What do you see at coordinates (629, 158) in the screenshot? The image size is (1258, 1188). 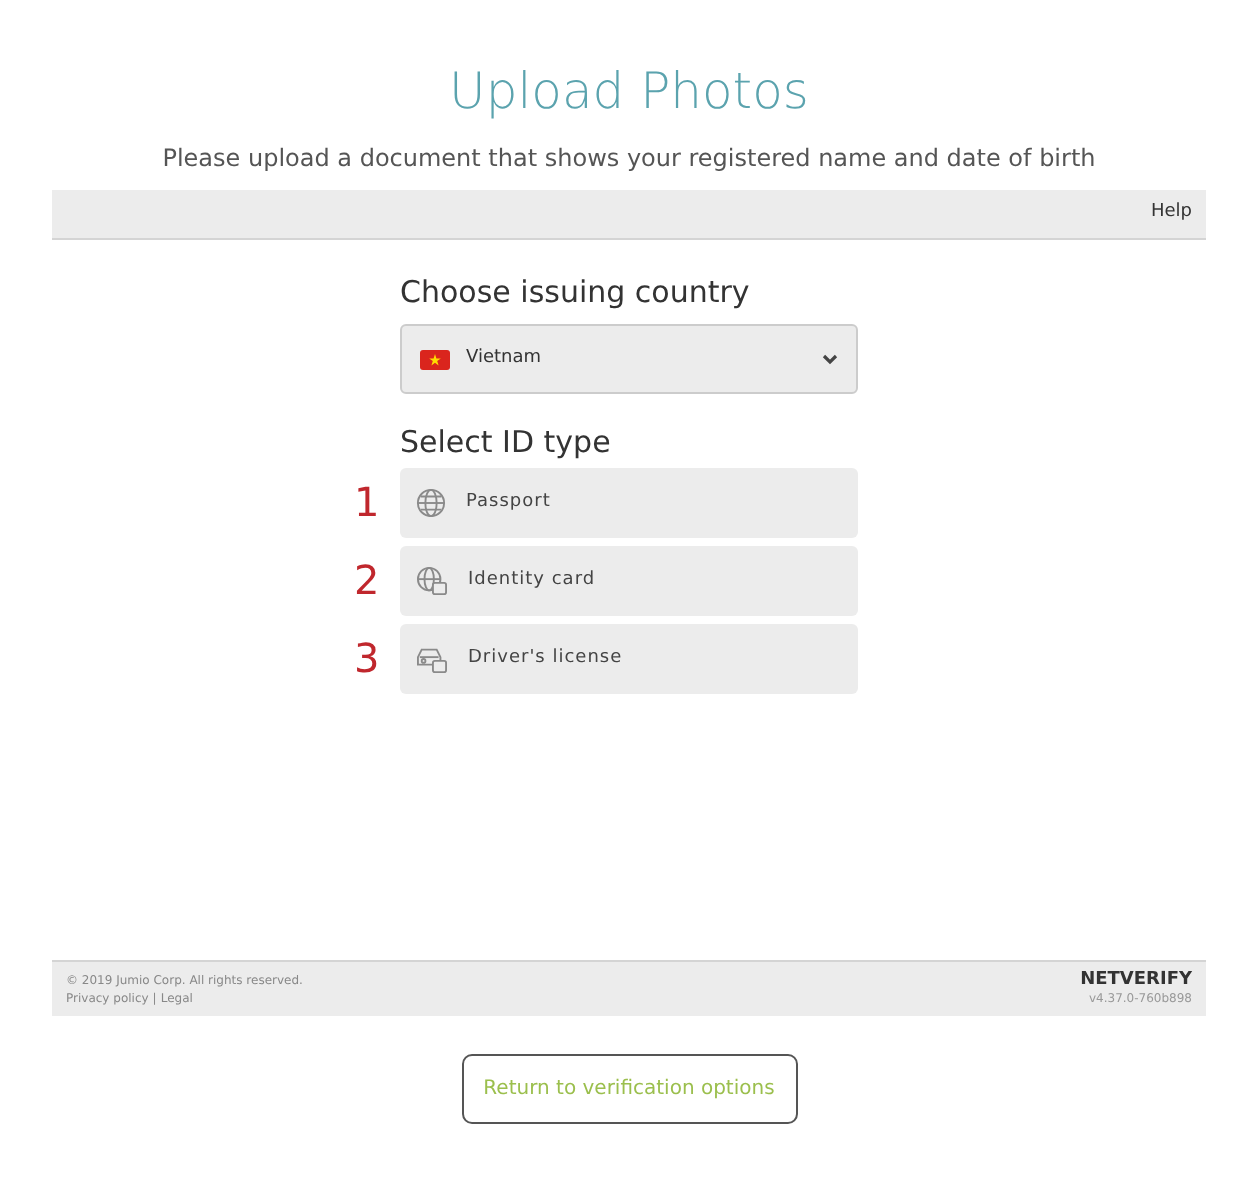 I see `page-subtitle: Please upload a document that shows your registered name and date of birth` at bounding box center [629, 158].